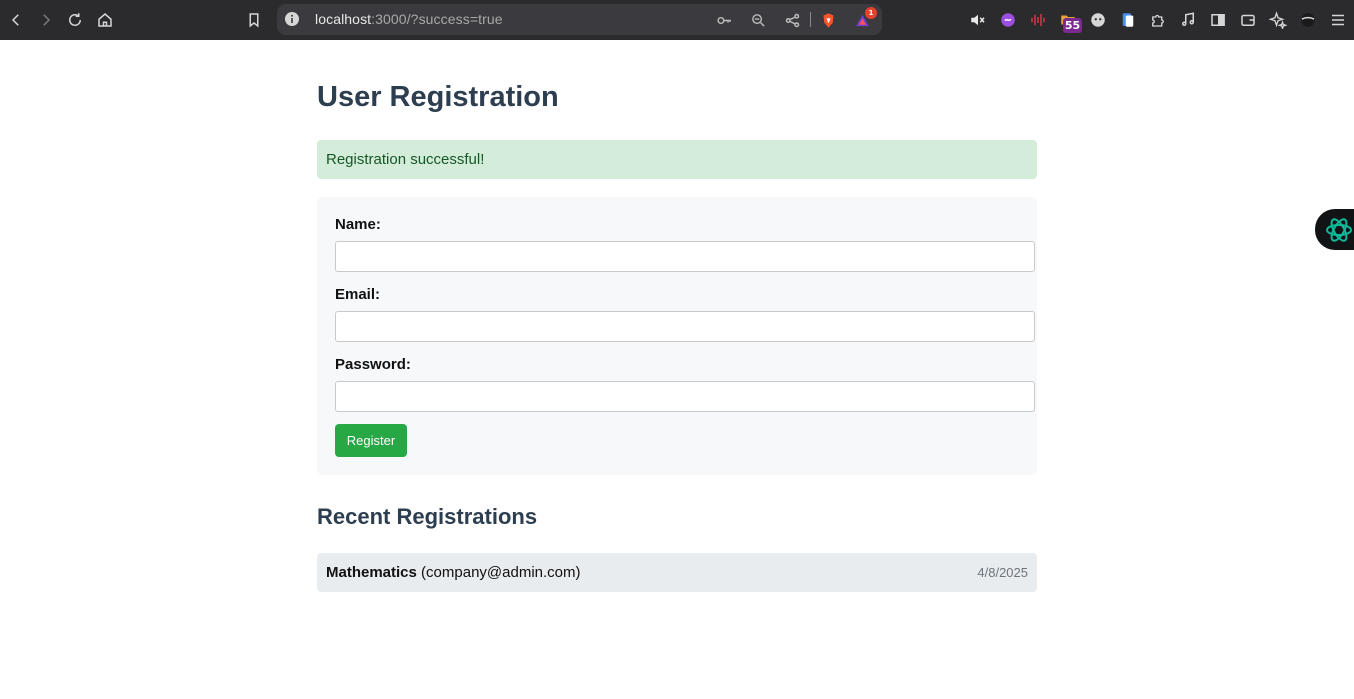  Describe the element at coordinates (685, 326) in the screenshot. I see `email-input` at that location.